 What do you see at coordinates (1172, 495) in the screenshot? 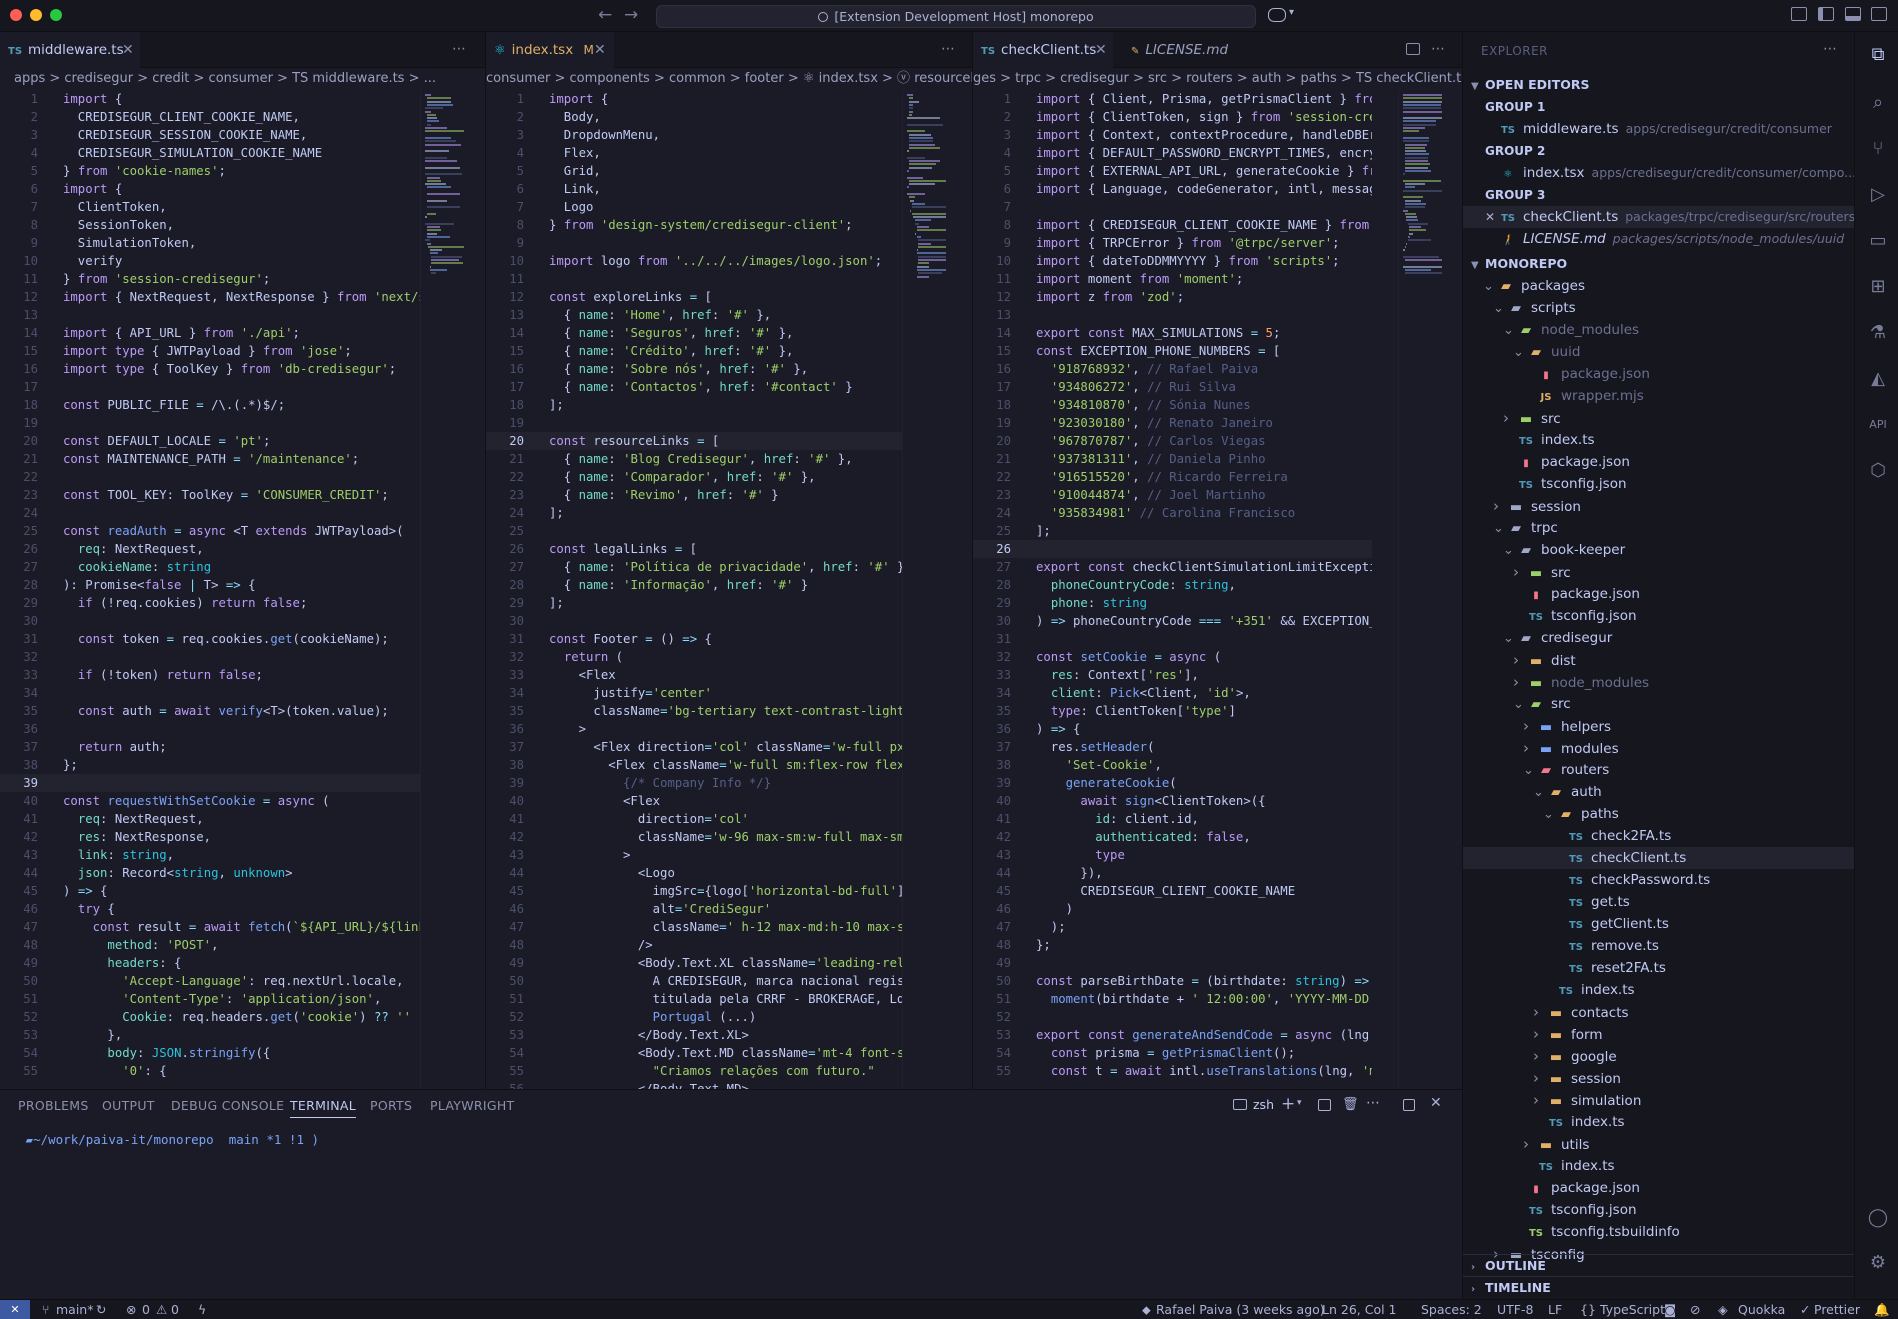
I see `code-line: 23 '910044874', // Joel Martinho` at bounding box center [1172, 495].